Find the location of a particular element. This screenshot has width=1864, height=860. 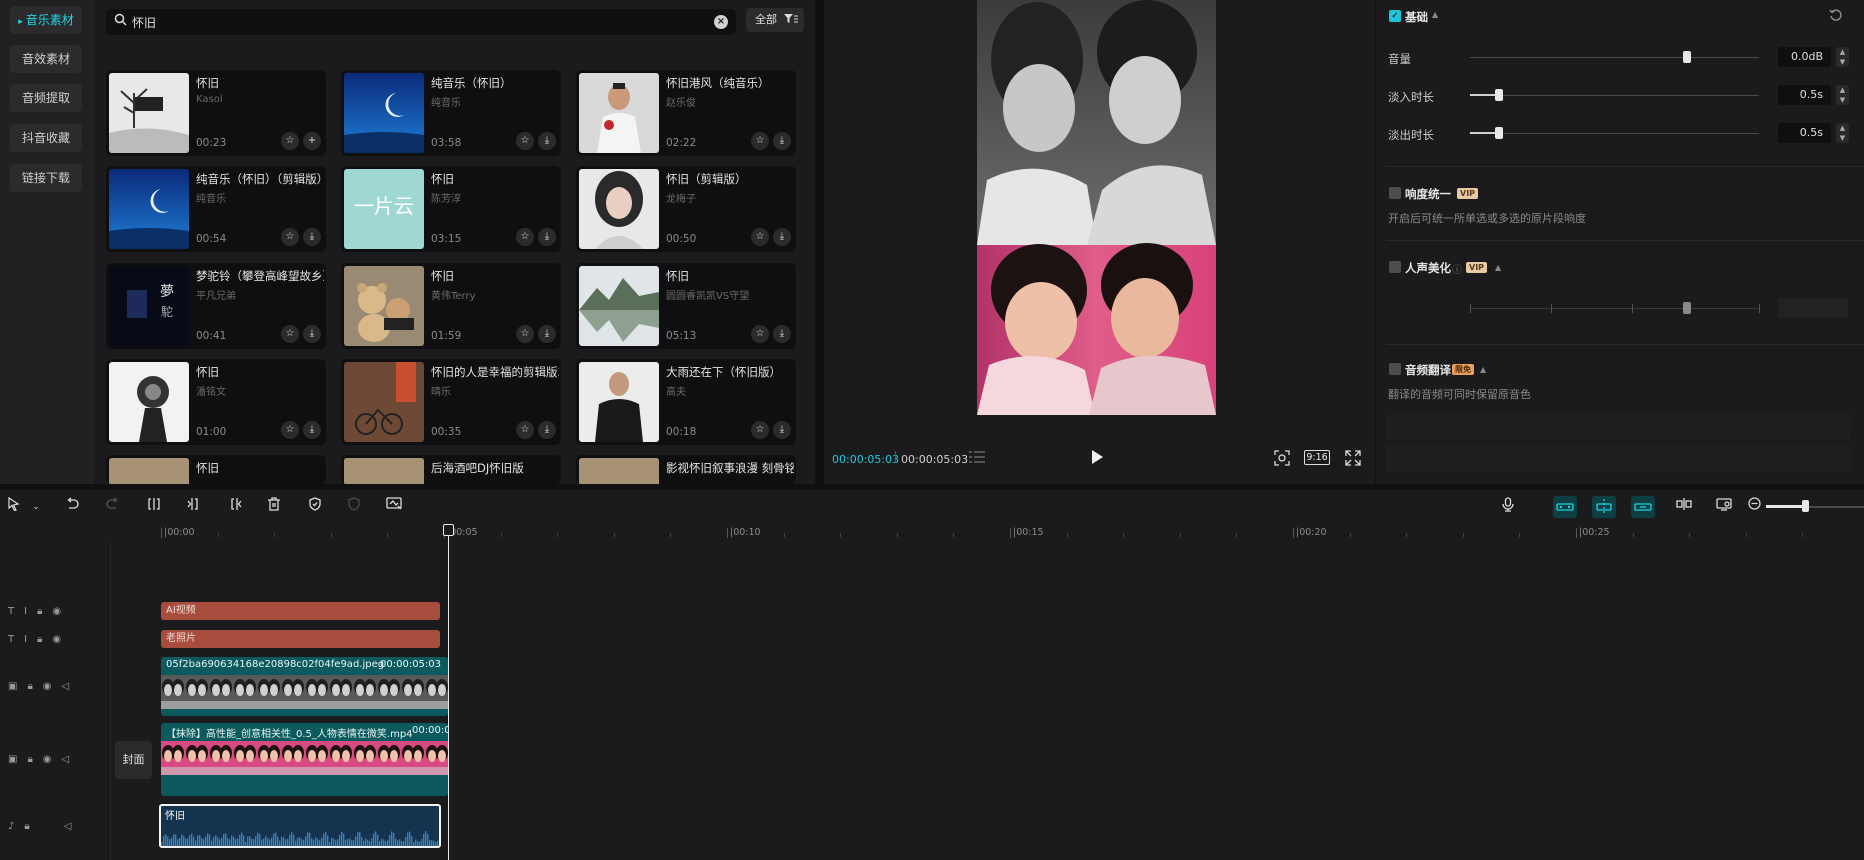

voice-beautify-checkbox is located at coordinates (1395, 267).